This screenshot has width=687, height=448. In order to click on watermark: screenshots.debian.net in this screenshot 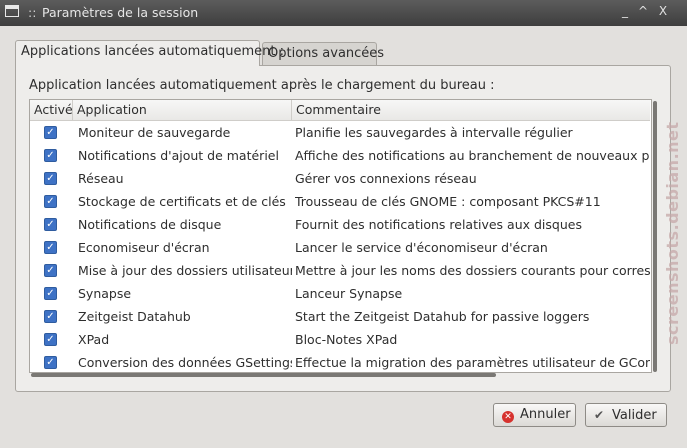, I will do `click(672, 240)`.